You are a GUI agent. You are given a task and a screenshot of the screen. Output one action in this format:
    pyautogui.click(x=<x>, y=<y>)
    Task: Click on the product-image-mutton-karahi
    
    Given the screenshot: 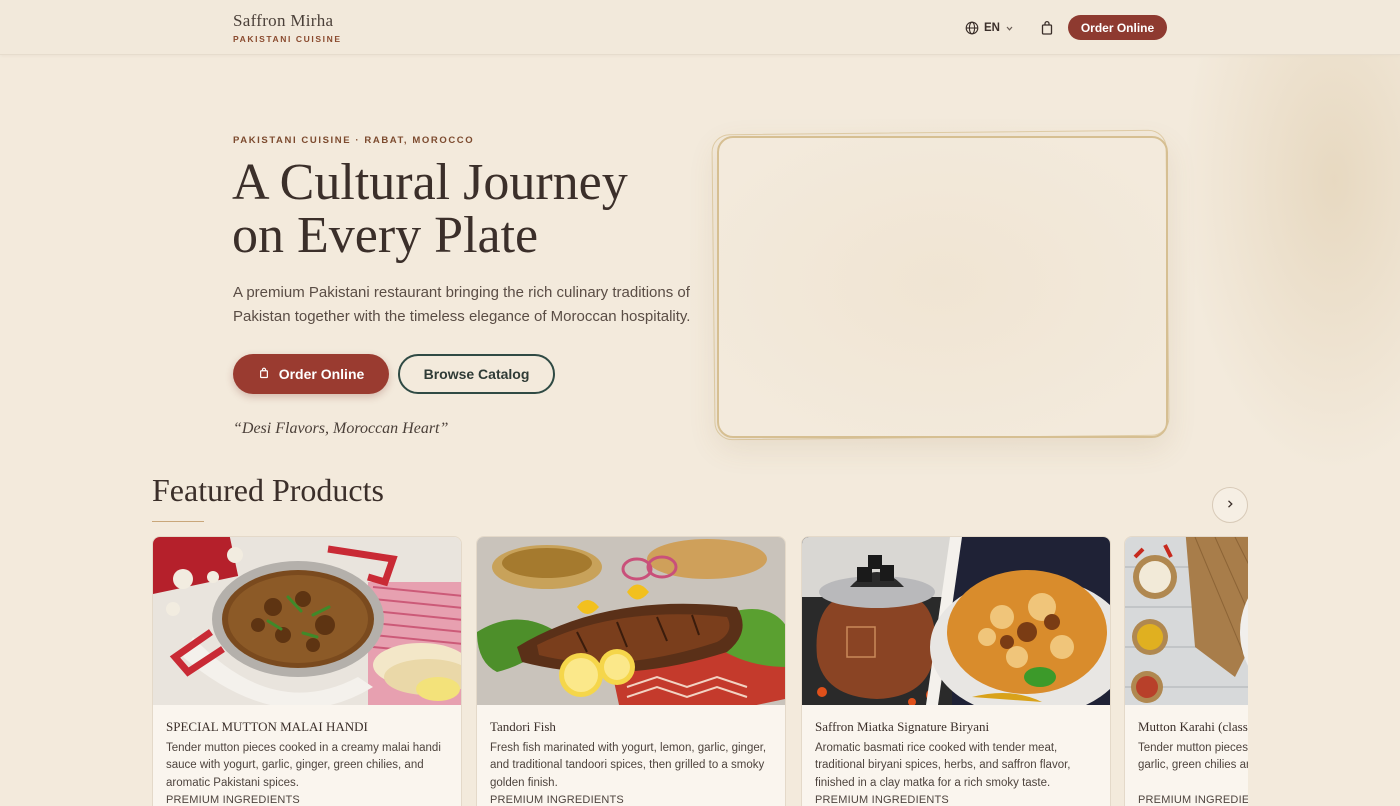 What is the action you would take?
    pyautogui.click(x=1186, y=621)
    